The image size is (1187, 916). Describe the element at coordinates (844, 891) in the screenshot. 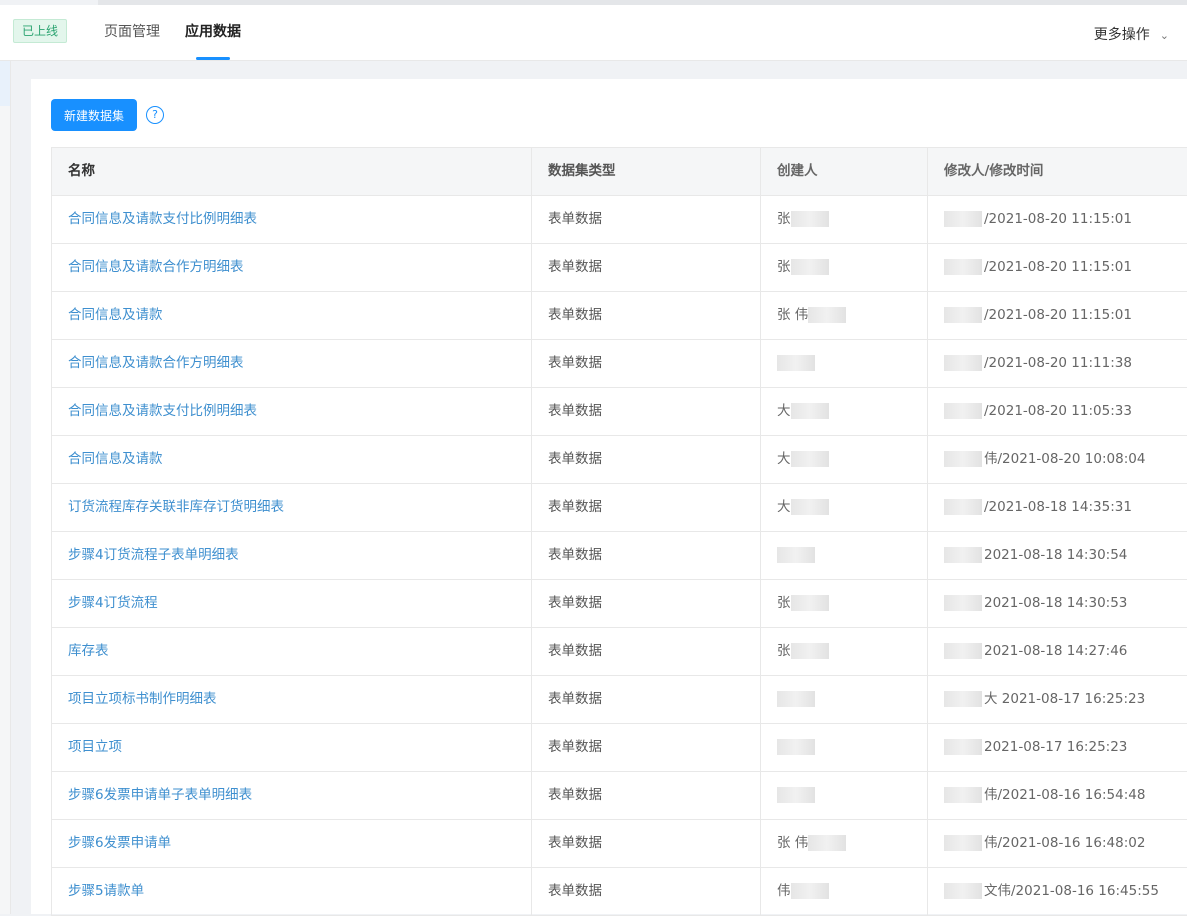

I see `creator-cell: 伟` at that location.